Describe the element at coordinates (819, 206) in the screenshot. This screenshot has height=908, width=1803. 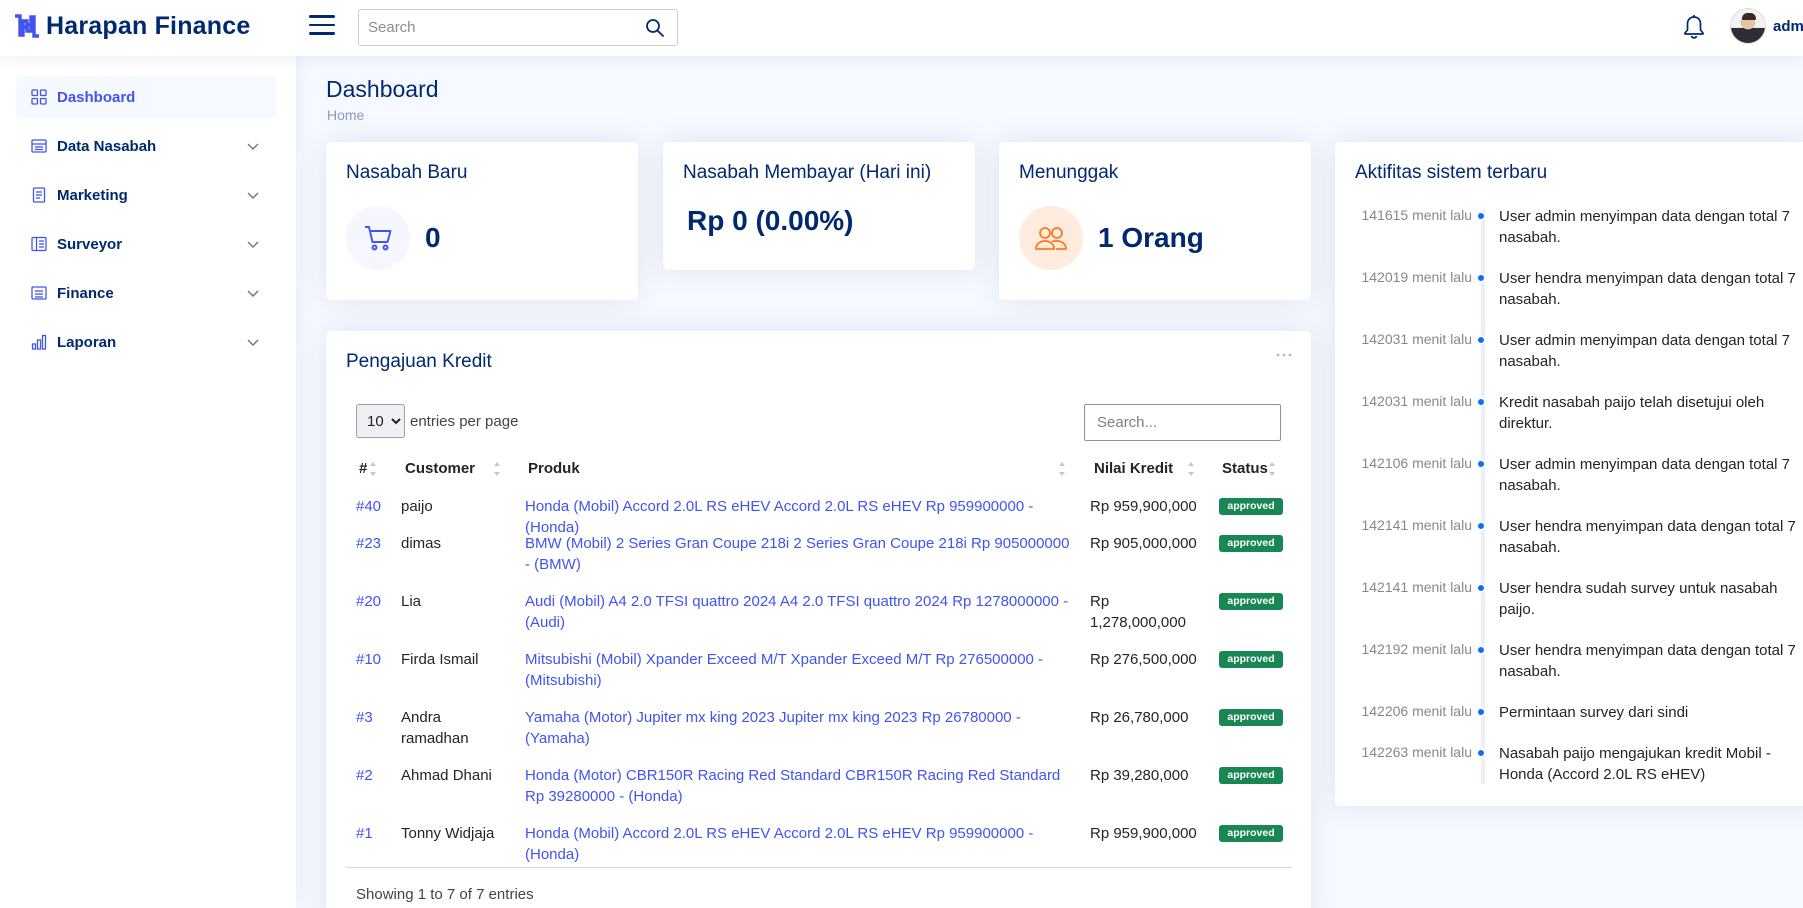
I see `nasabah-membayar-card: Nasabah Membayar (Hari ini) Rp 0 (0.00%)` at that location.